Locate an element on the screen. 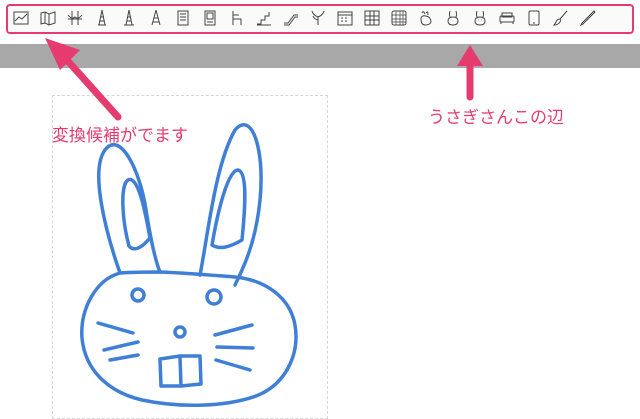 The height and width of the screenshot is (419, 640). annotation-left-note: 変換候補がでます is located at coordinates (120, 136).